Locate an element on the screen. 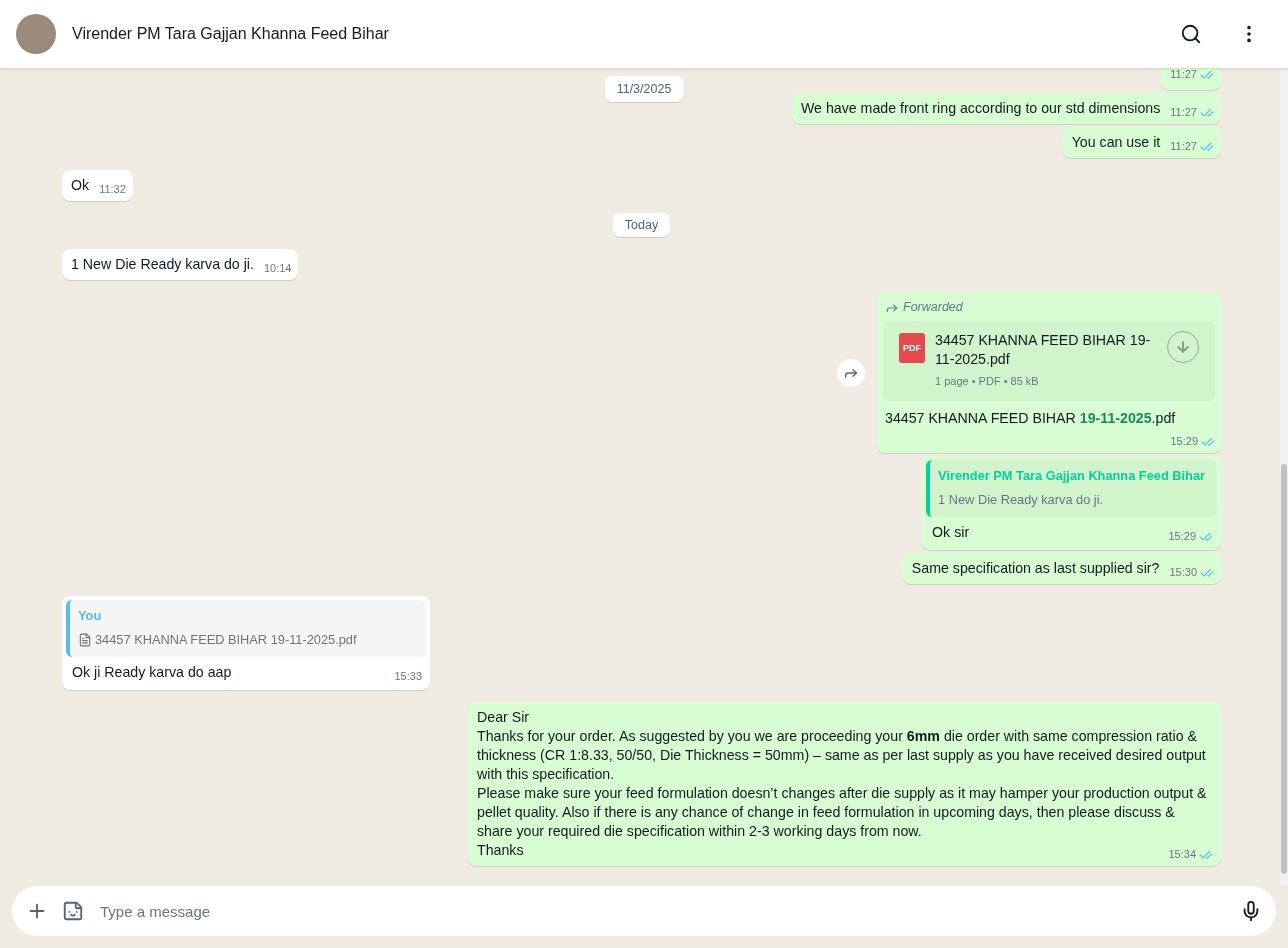  quote-text: 34457 KHANNA FEED BIHAR 19-11-2025.pdf is located at coordinates (226, 640).